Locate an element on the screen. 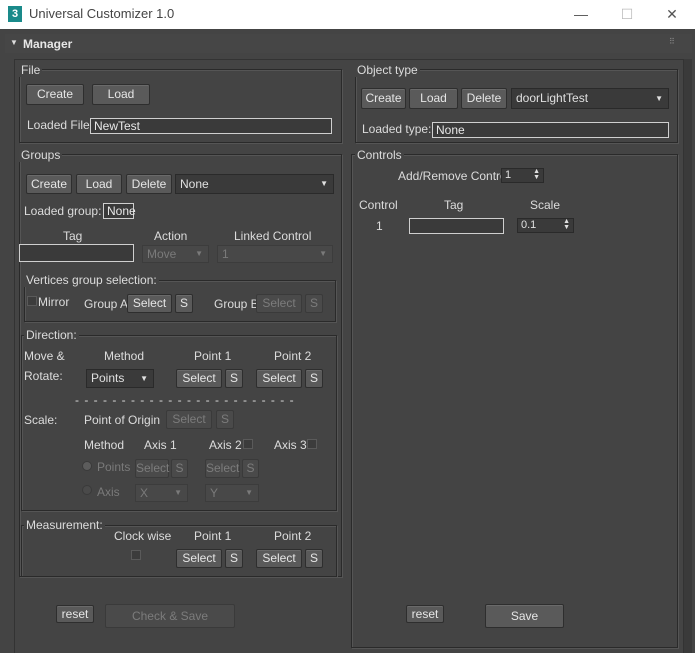 Image resolution: width=695 pixels, height=653 pixels. object-type-dropdown: doorLightTest ▼ is located at coordinates (590, 98).